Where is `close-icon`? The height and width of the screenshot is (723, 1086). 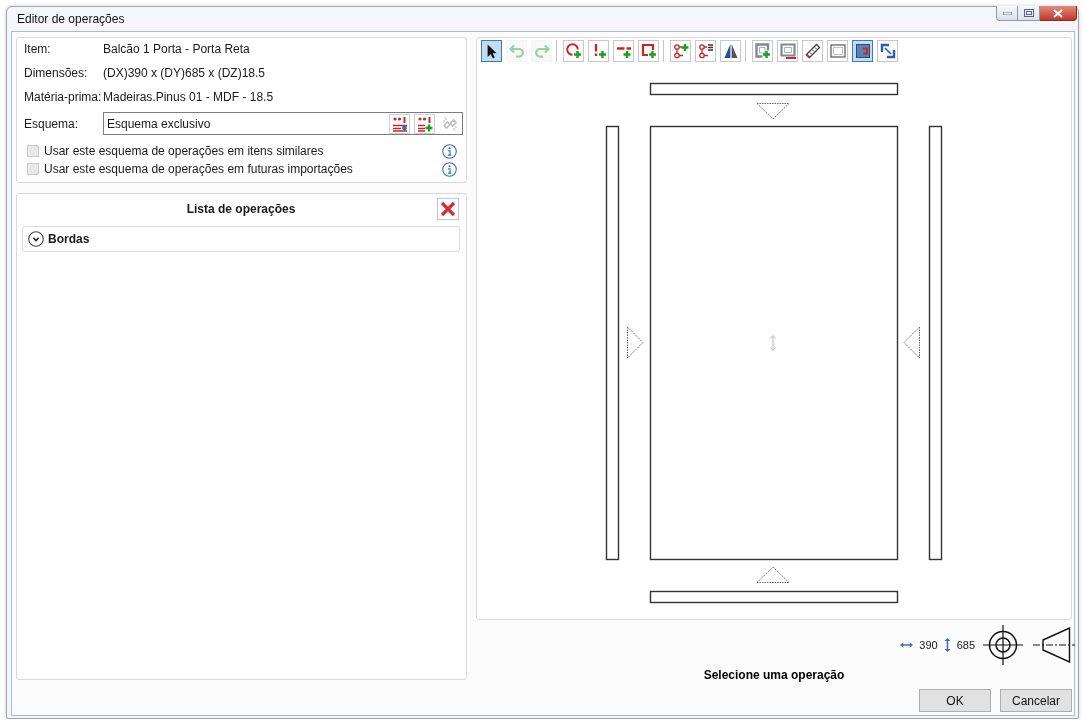
close-icon is located at coordinates (1058, 13).